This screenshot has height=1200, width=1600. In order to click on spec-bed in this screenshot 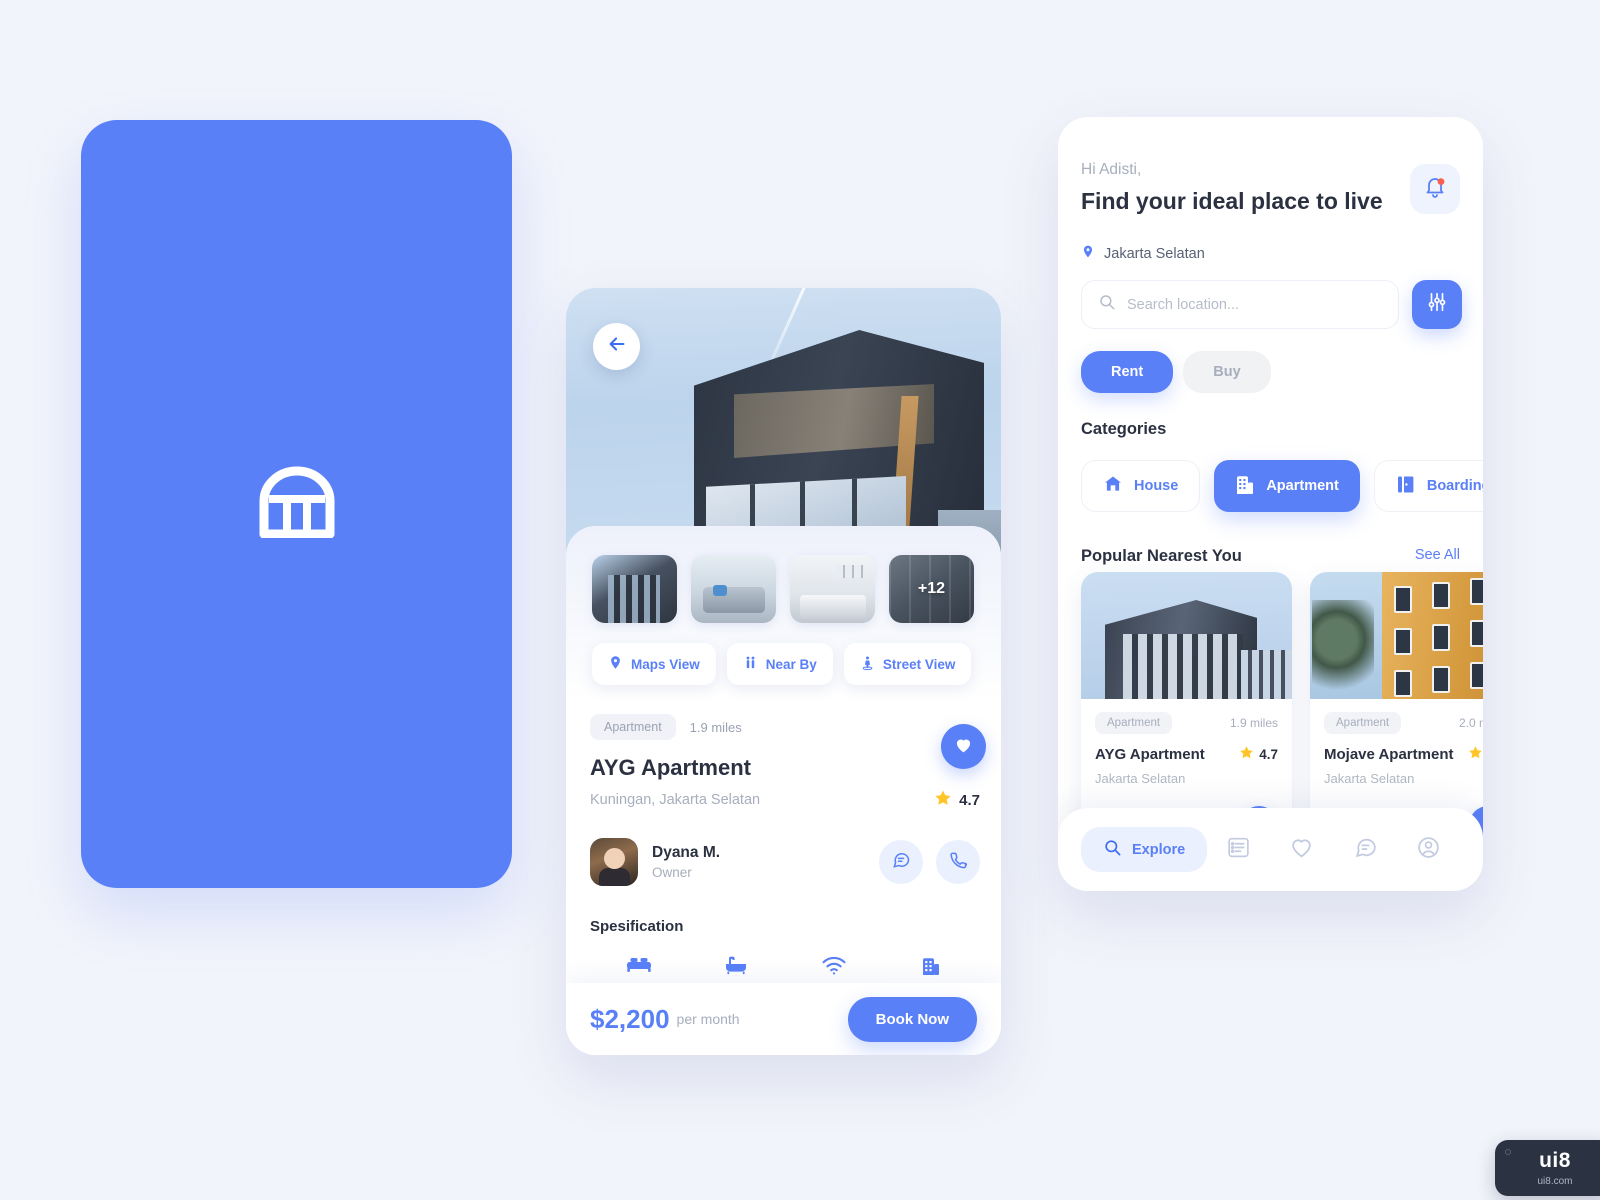, I will do `click(639, 968)`.